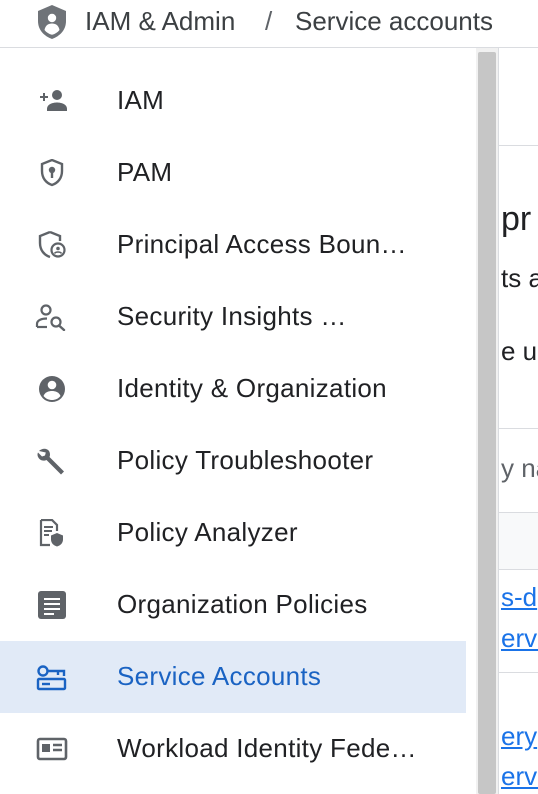 This screenshot has height=794, width=538. I want to click on table-row-link: s-d, so click(519, 597).